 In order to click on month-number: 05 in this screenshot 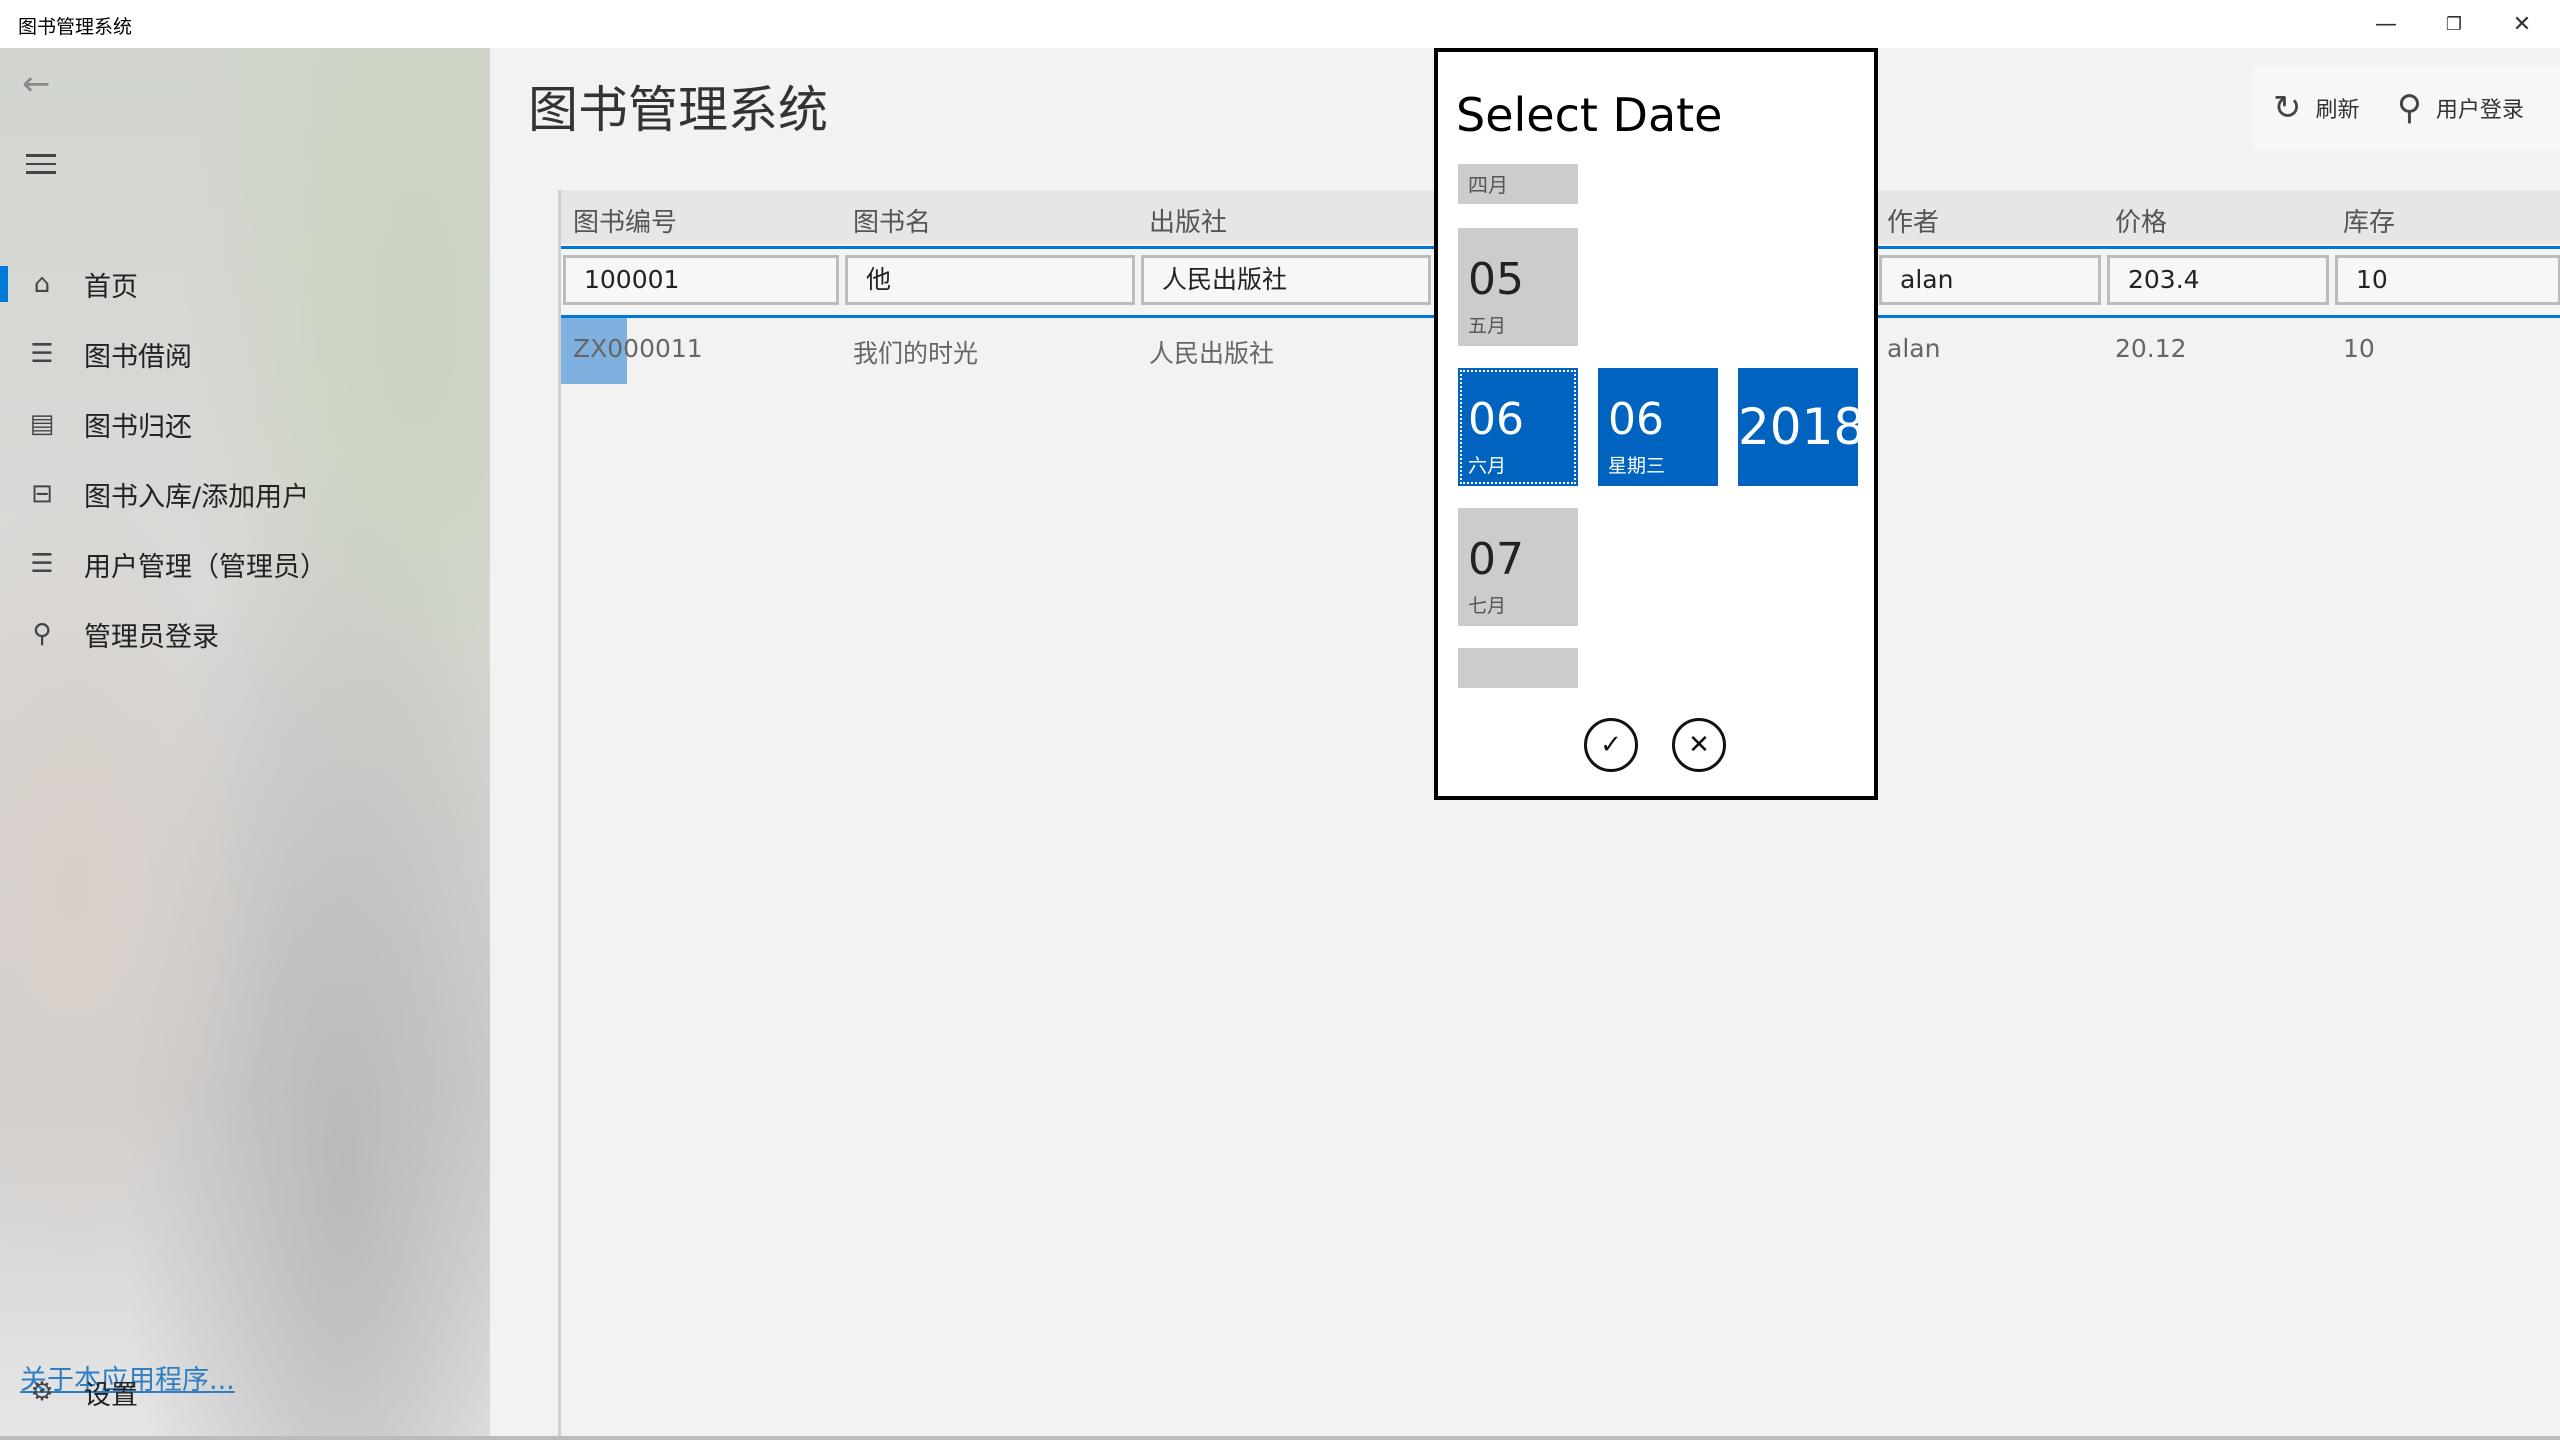, I will do `click(1496, 279)`.